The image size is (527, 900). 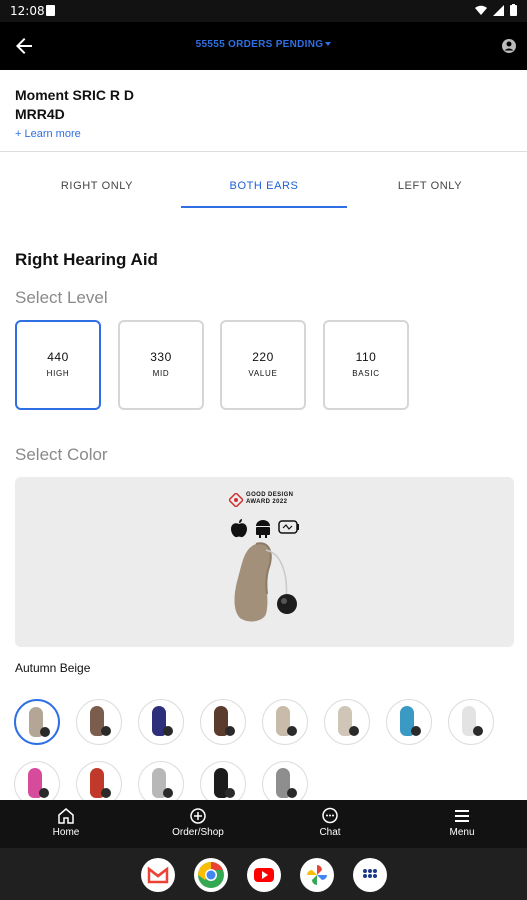 I want to click on nav-menu: Menu, so click(x=462, y=819).